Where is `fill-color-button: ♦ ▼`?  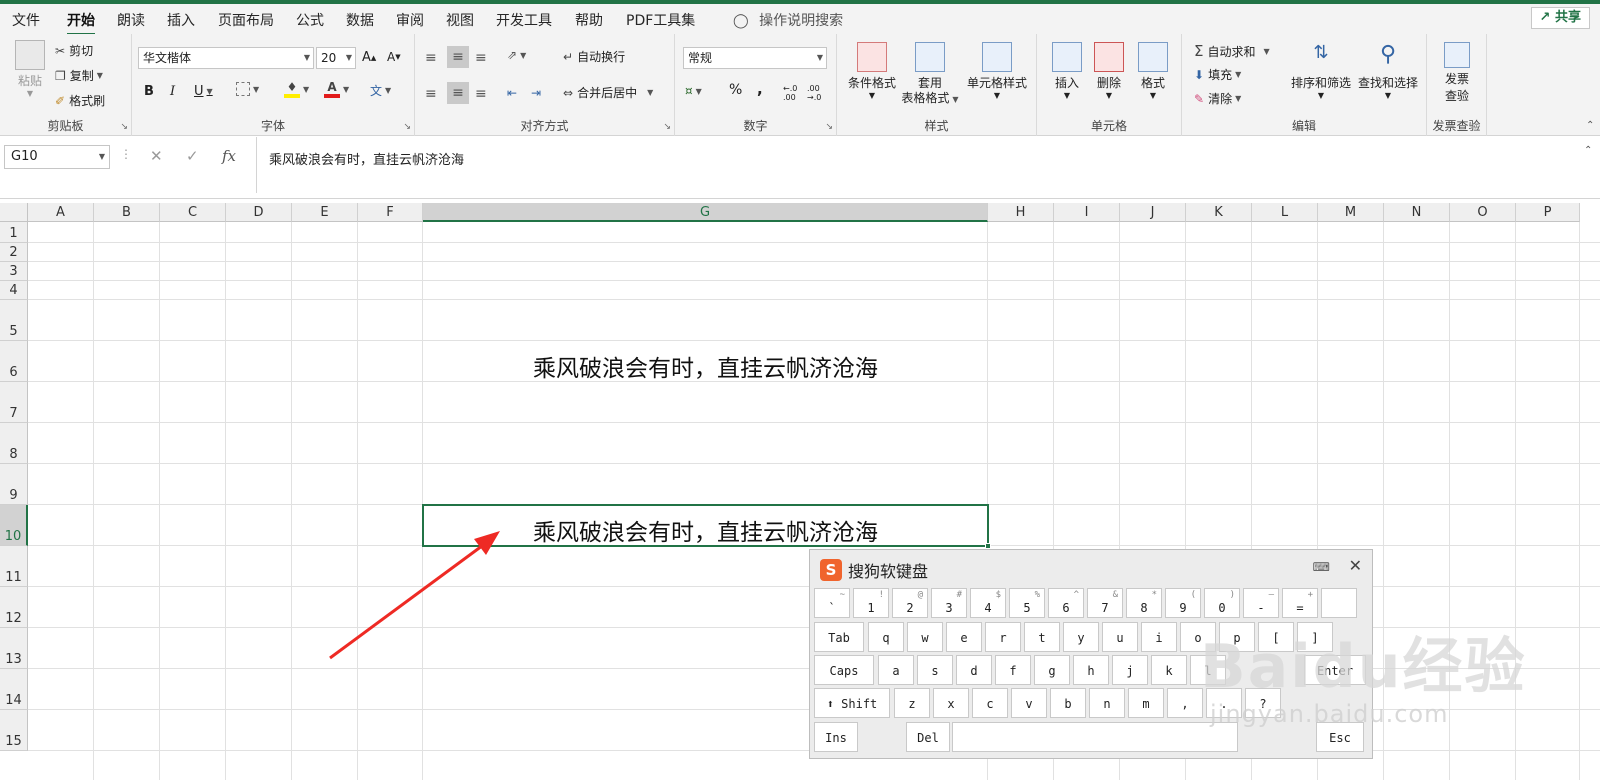
fill-color-button: ♦ ▼ is located at coordinates (296, 89).